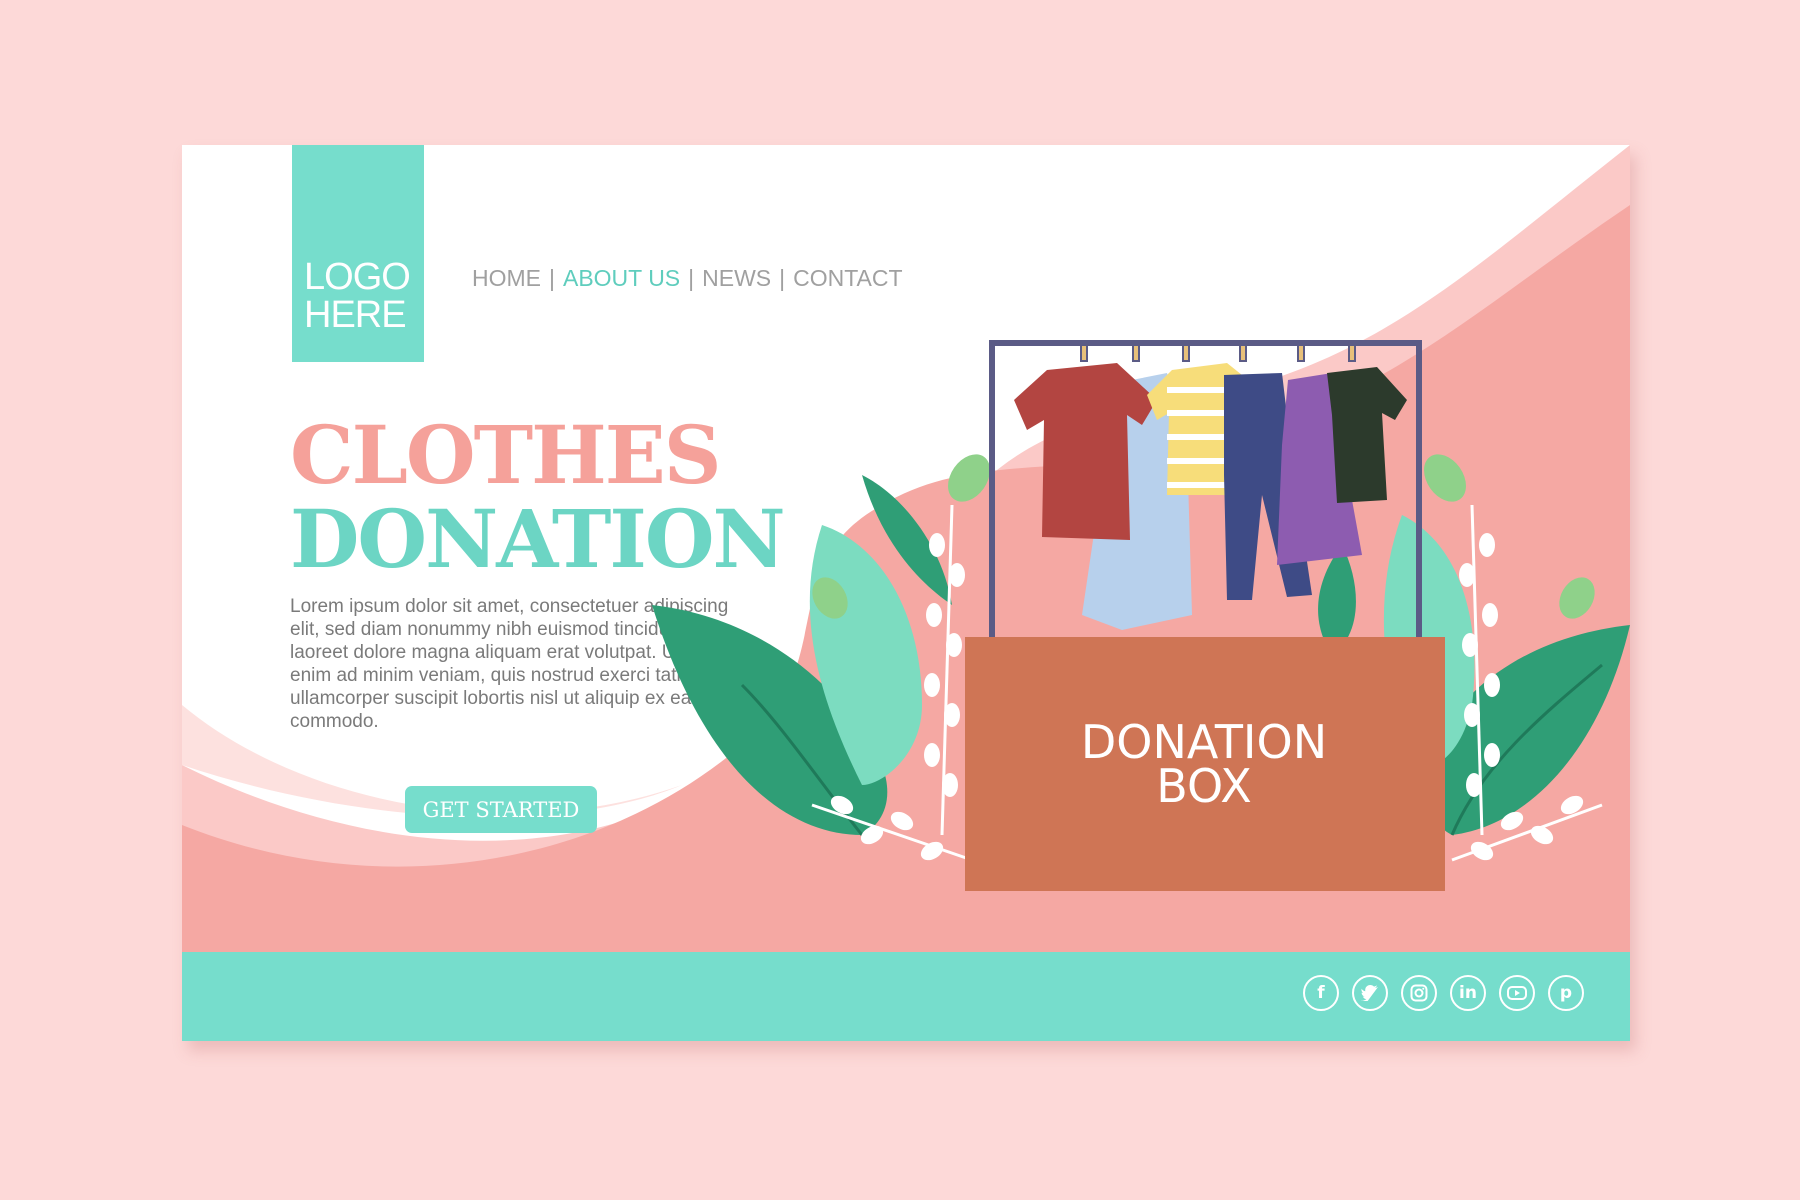 This screenshot has height=1200, width=1800. I want to click on hangers, so click(1218, 353).